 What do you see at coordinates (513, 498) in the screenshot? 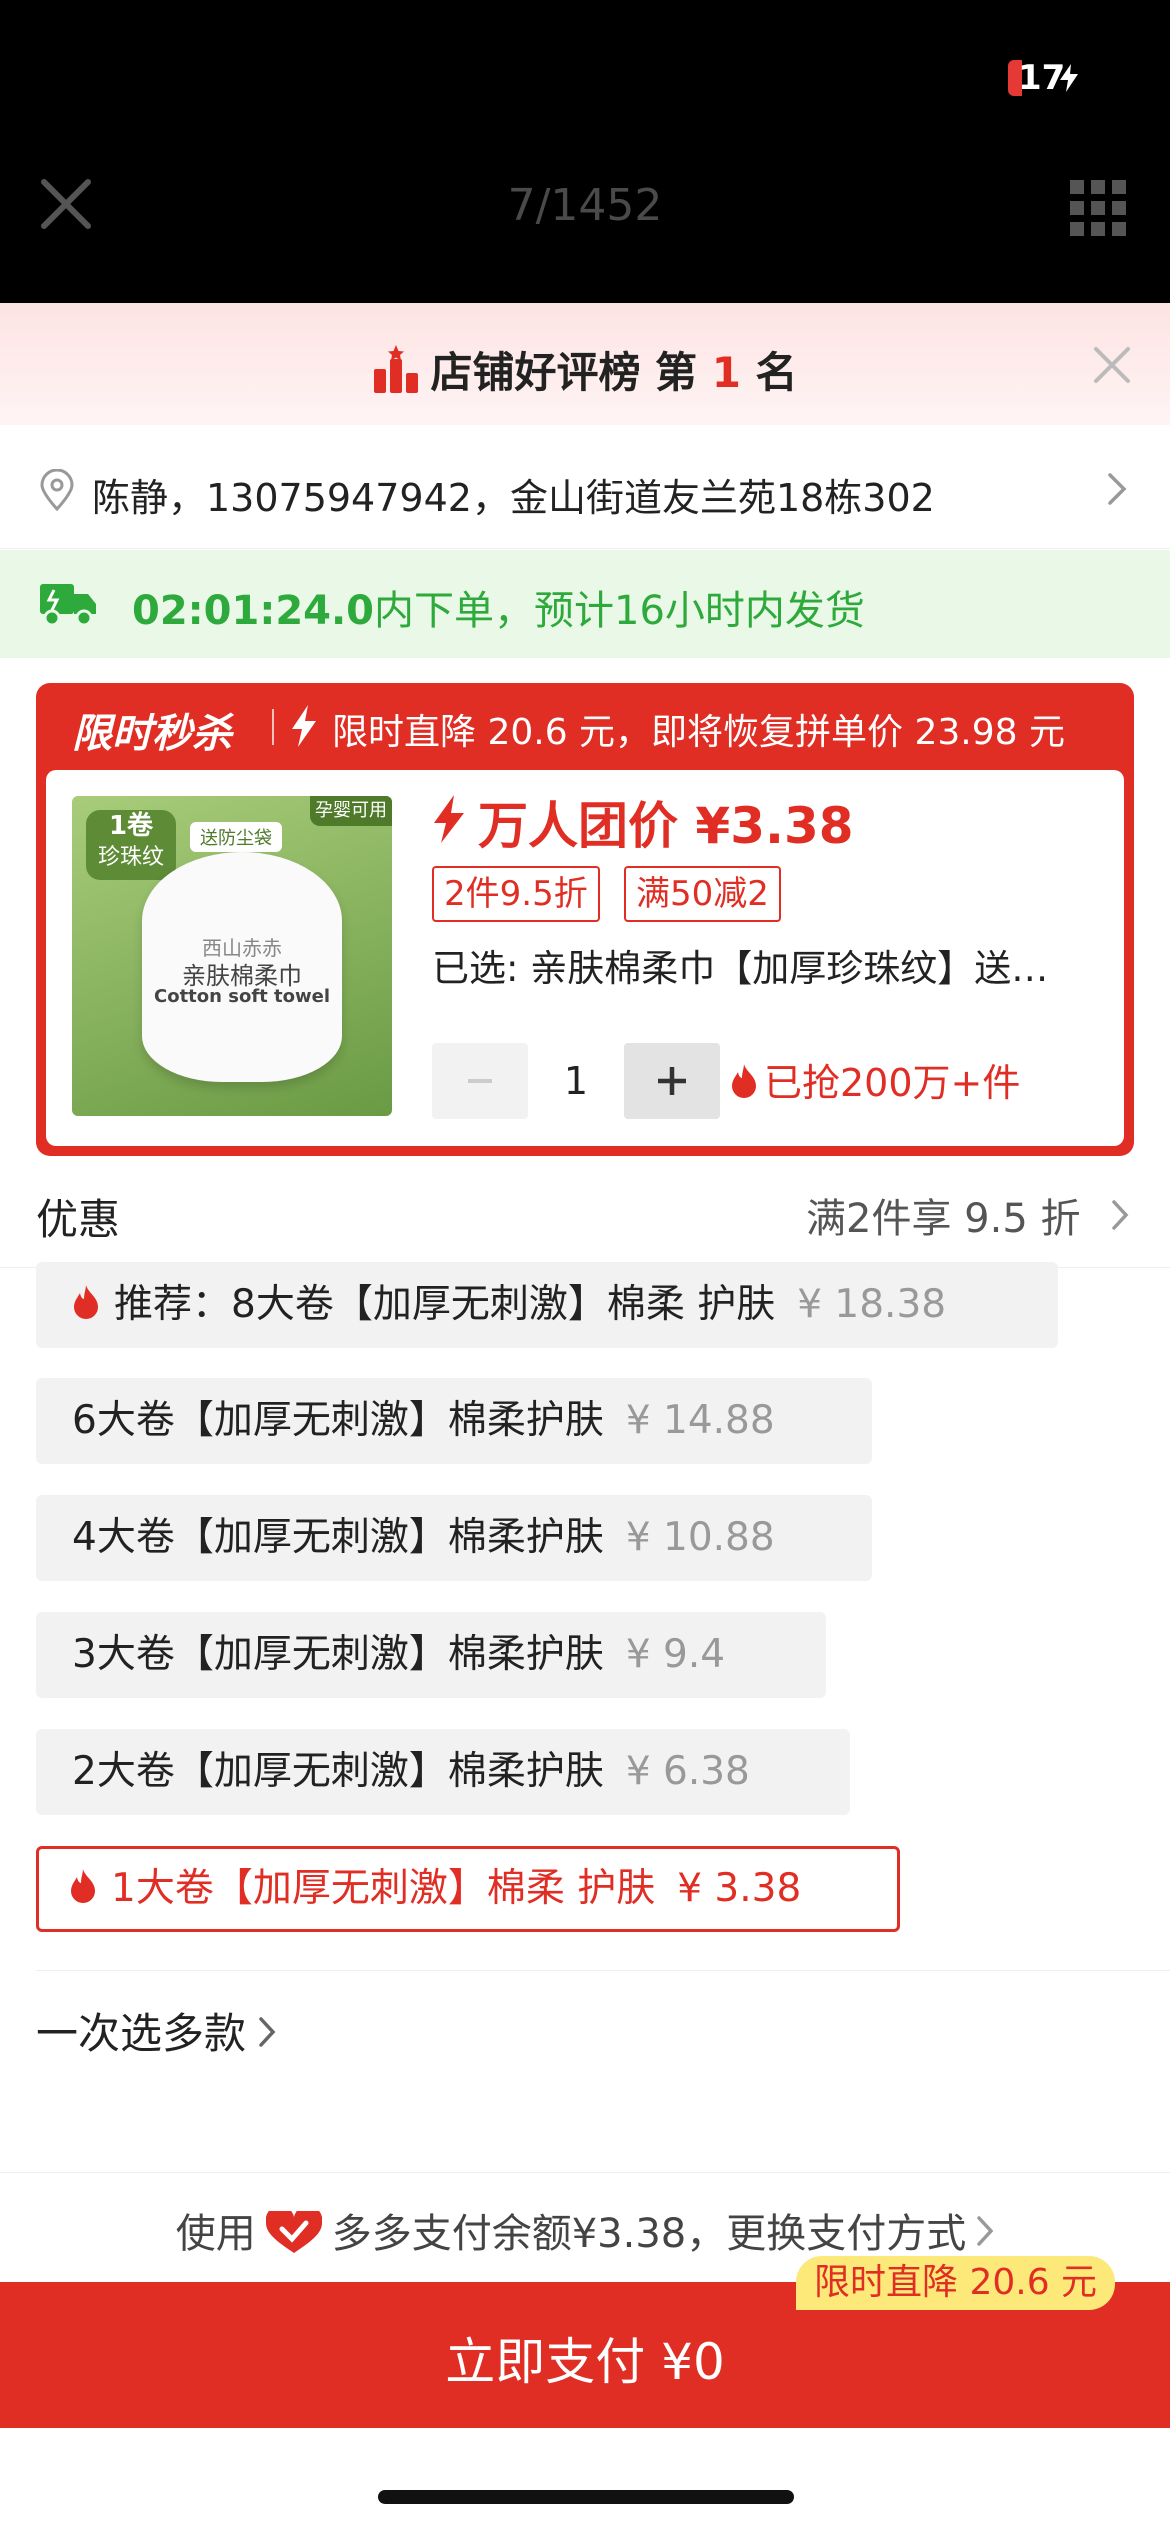
I see `address-text: 陈静，13075947942，金山街道友兰苑18栋302` at bounding box center [513, 498].